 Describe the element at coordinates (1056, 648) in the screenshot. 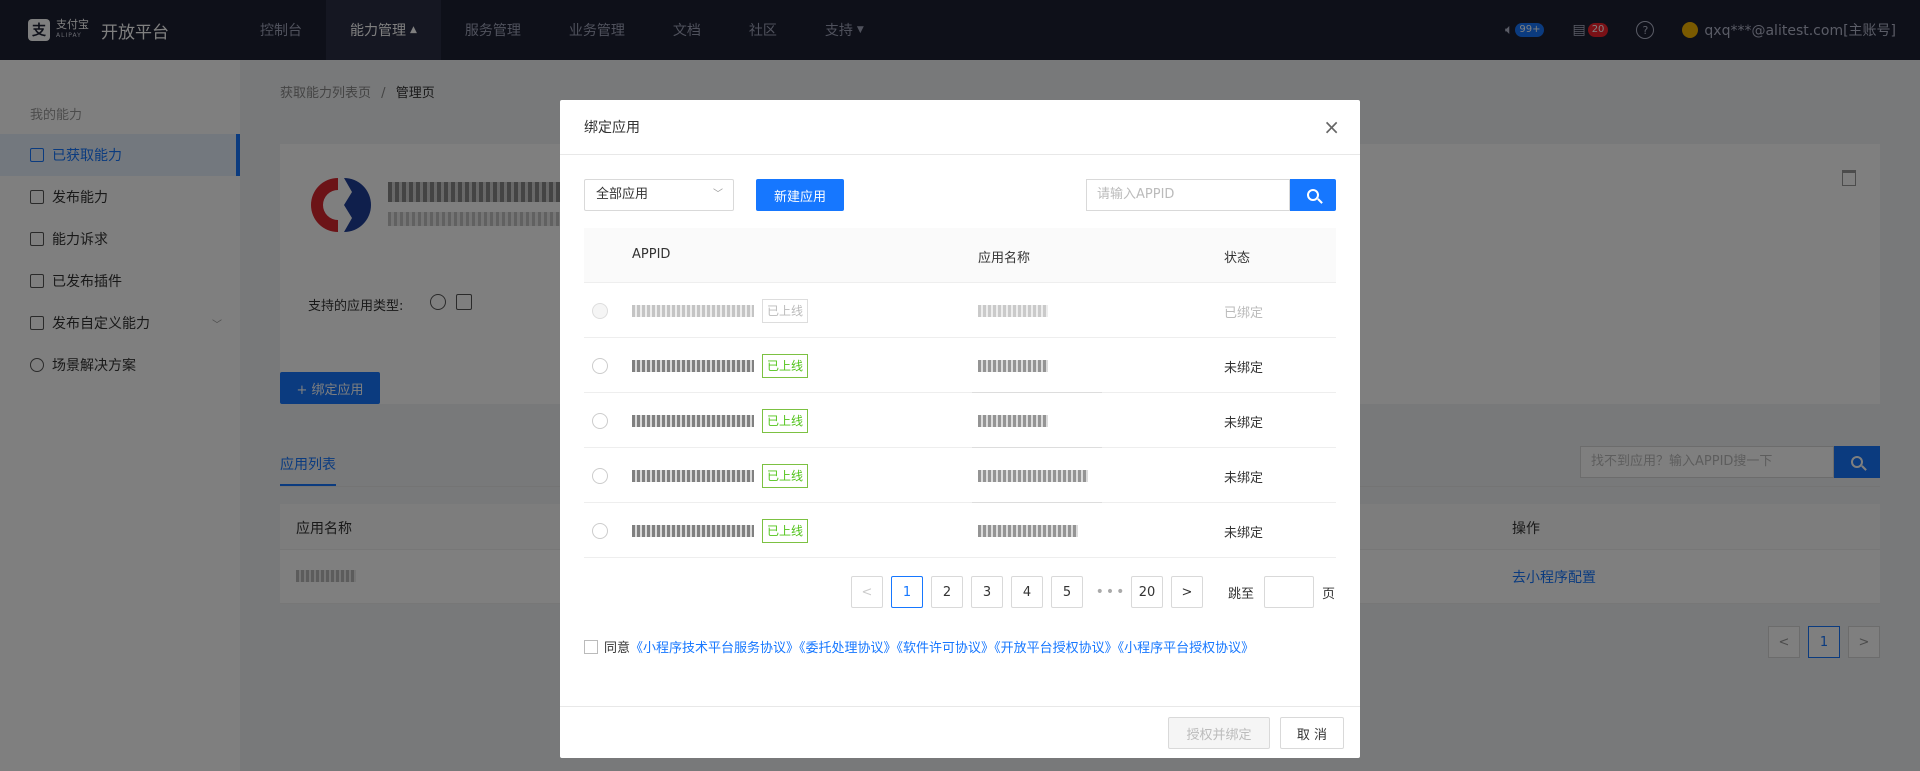

I see `agreement-link-4: 《开放平台授权协议》` at that location.